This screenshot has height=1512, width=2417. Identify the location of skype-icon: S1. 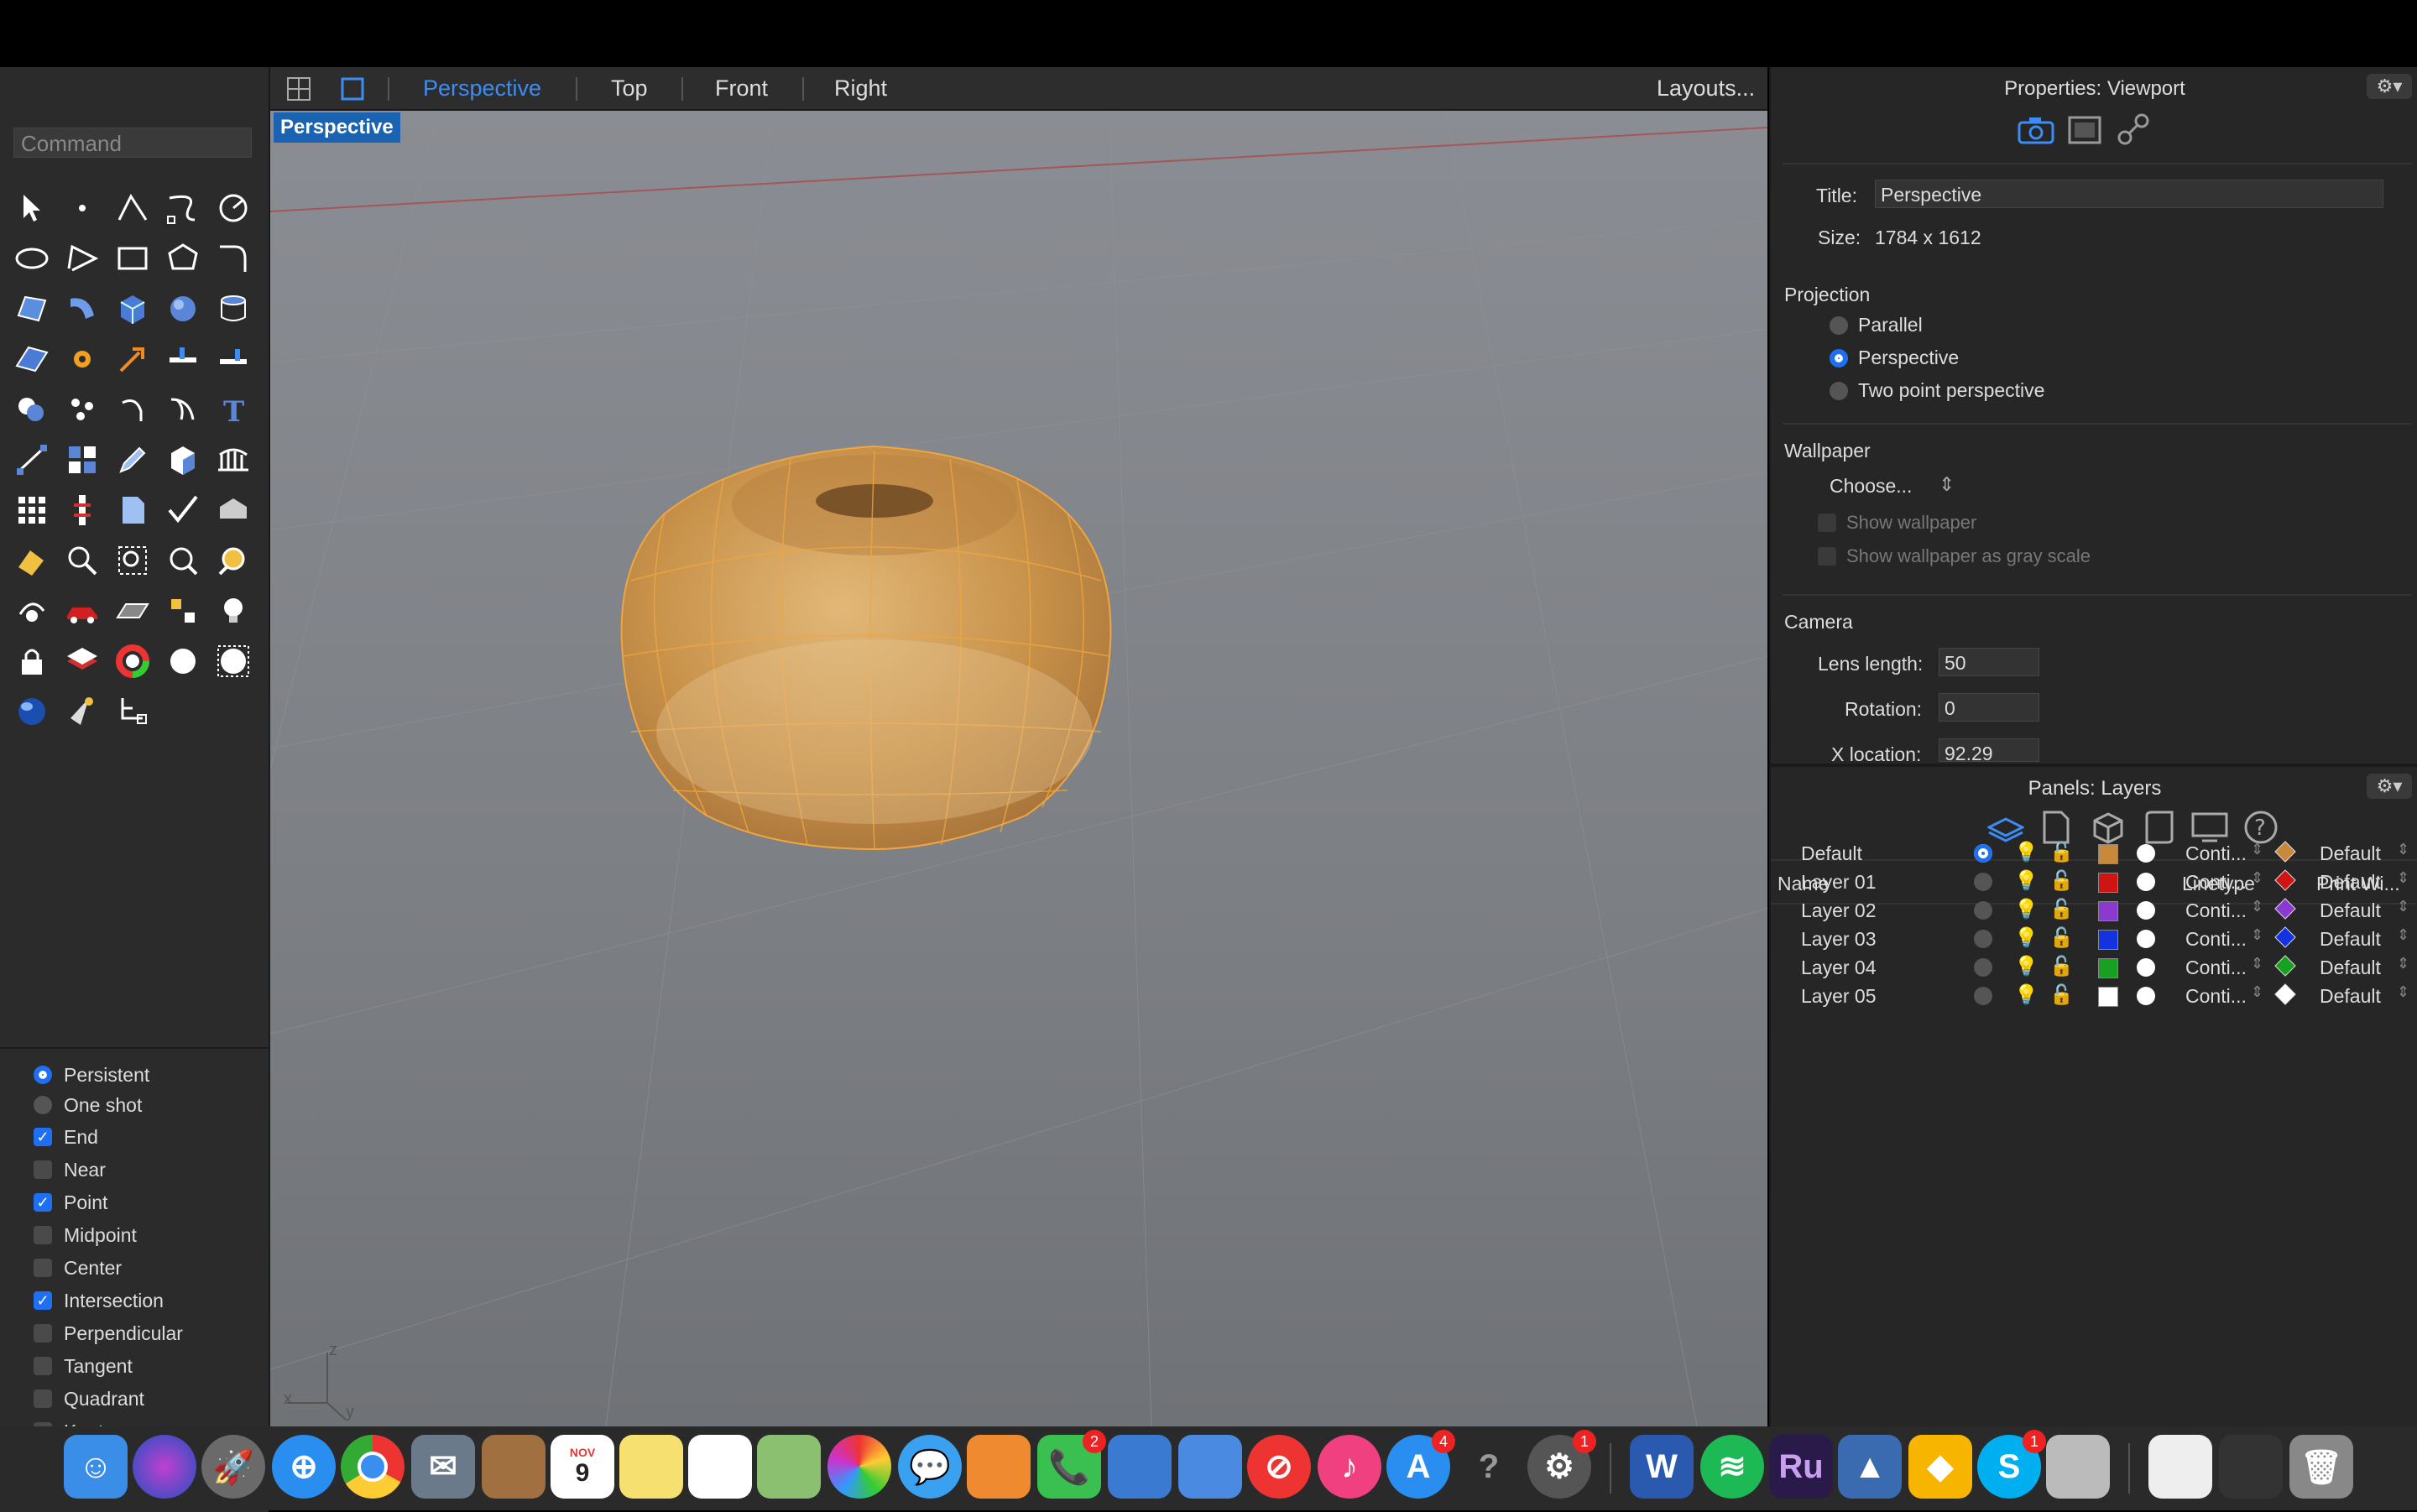
(2011, 1464).